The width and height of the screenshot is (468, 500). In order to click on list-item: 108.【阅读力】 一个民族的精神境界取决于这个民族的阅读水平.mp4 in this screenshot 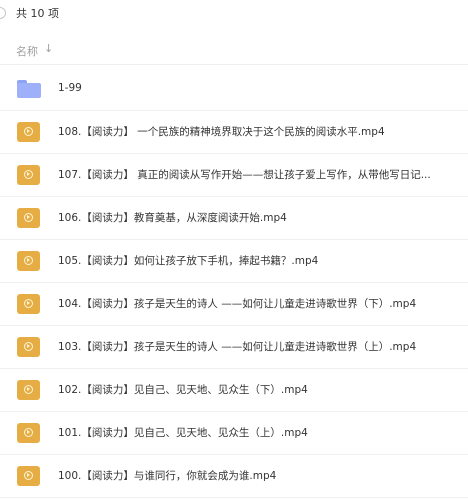, I will do `click(234, 132)`.